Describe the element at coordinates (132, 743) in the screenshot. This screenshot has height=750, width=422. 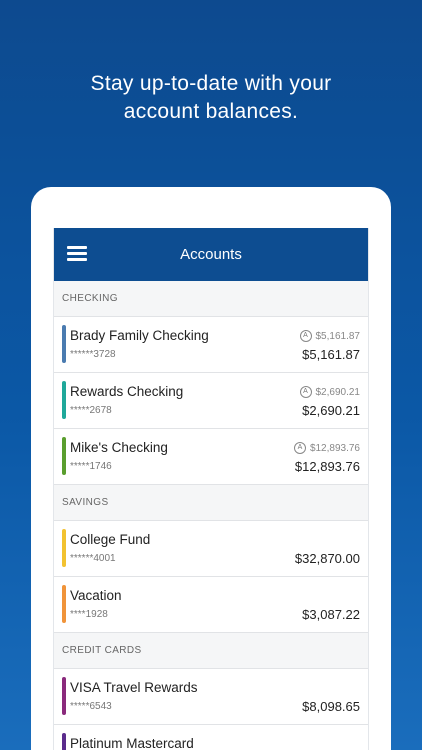
I see `account-name: Platinum Mastercard` at that location.